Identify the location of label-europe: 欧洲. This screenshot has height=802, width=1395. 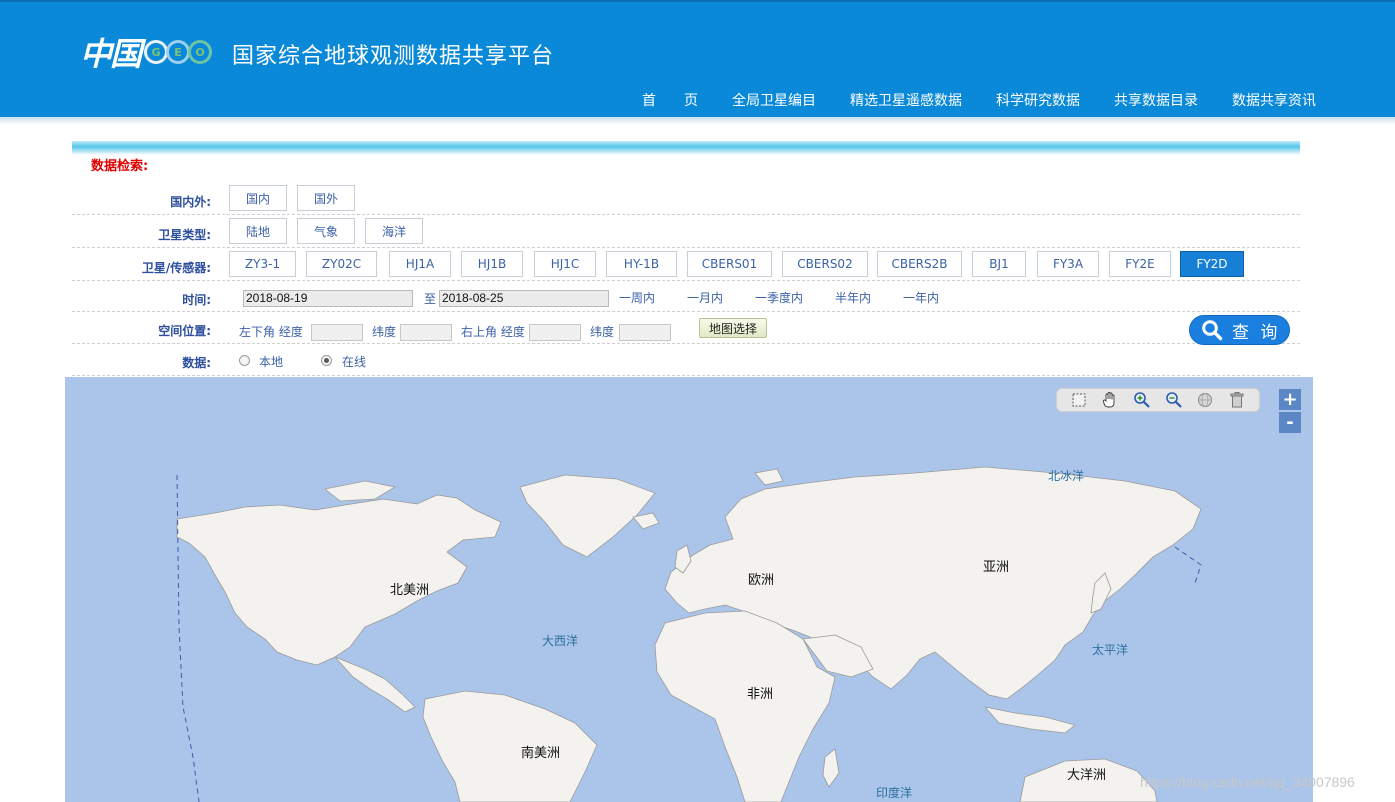
(761, 580).